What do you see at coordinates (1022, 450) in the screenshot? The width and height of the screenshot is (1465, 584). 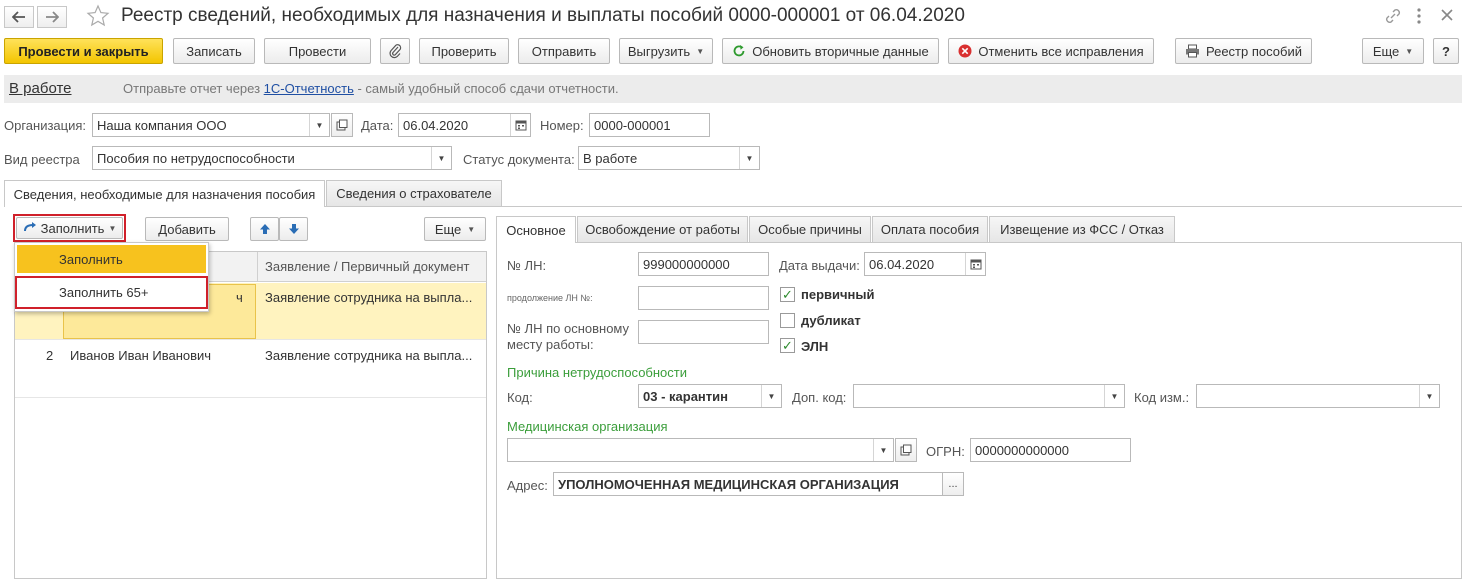 I see `ogrn-value: 0000000000000` at bounding box center [1022, 450].